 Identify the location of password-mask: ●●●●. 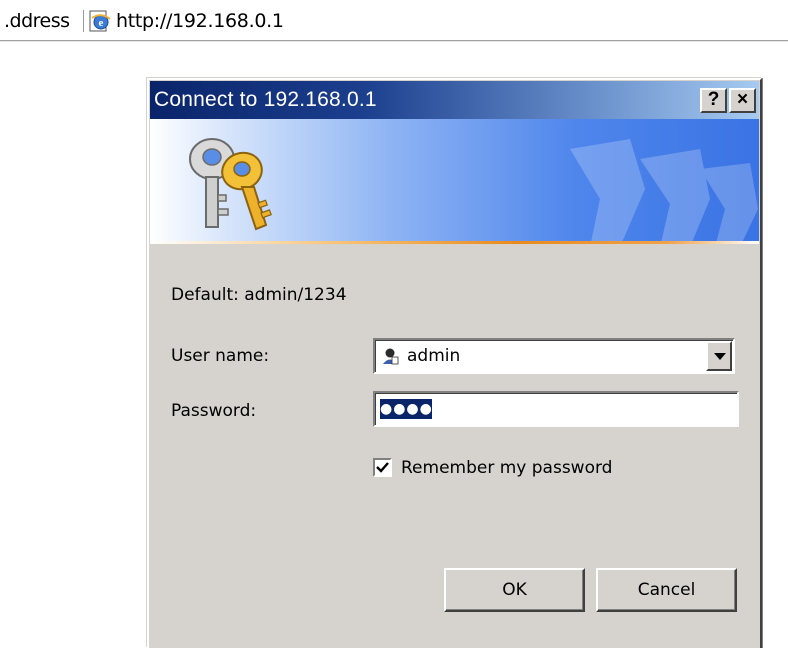
(406, 409).